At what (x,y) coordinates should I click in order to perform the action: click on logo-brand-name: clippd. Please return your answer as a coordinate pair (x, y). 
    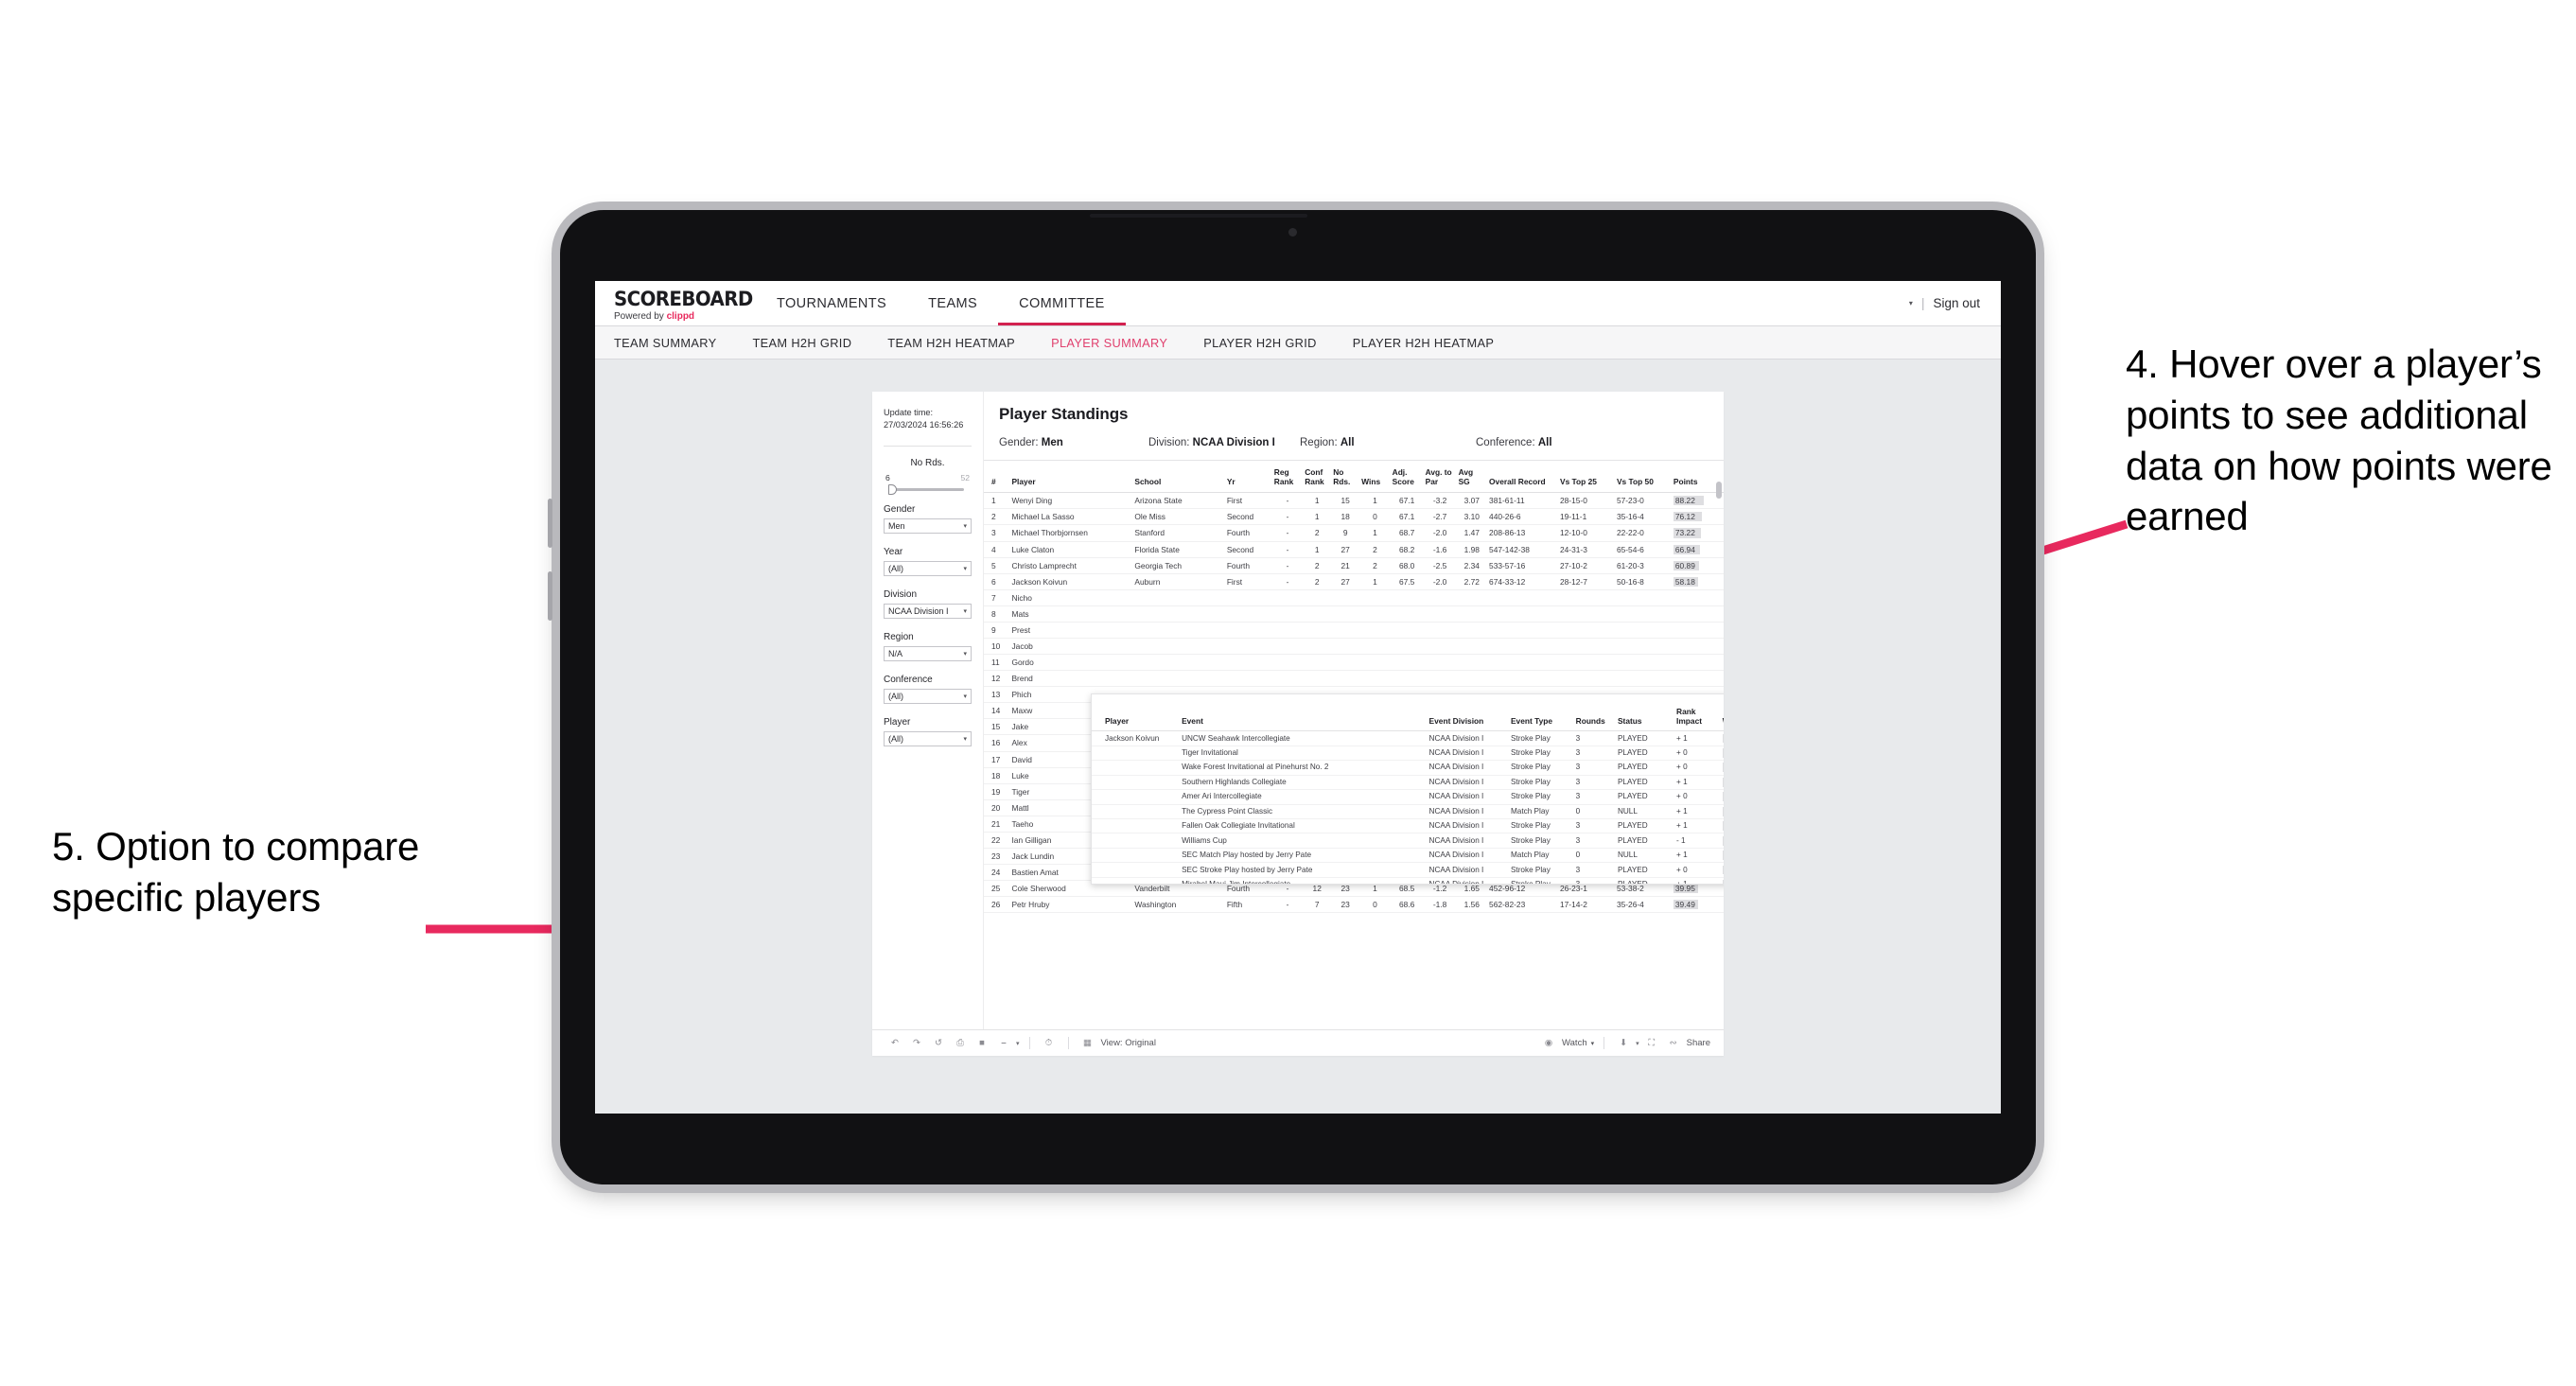
    Looking at the image, I should click on (680, 316).